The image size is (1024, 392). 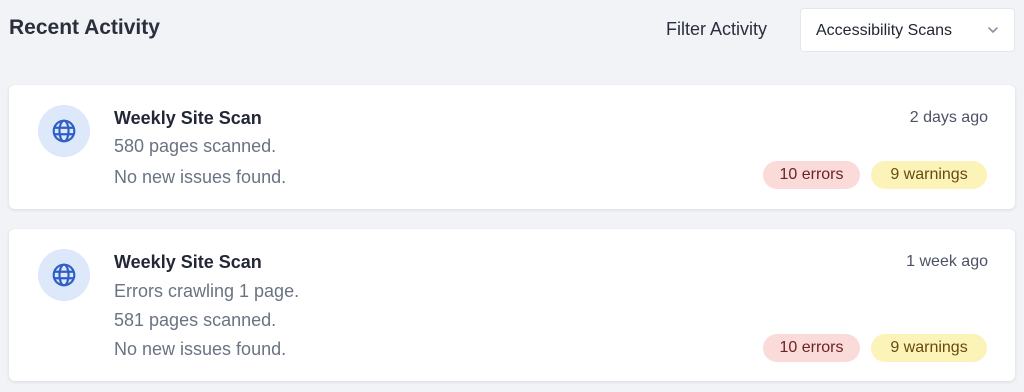 What do you see at coordinates (884, 30) in the screenshot?
I see `filter-selected-value: Accessibility Scans` at bounding box center [884, 30].